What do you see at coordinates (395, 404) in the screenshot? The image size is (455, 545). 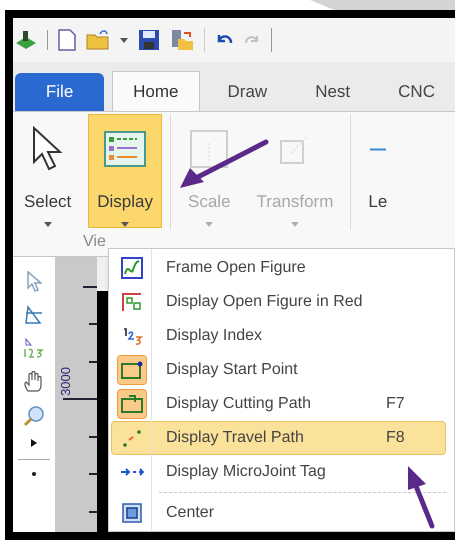 I see `shortcut-label: F7` at bounding box center [395, 404].